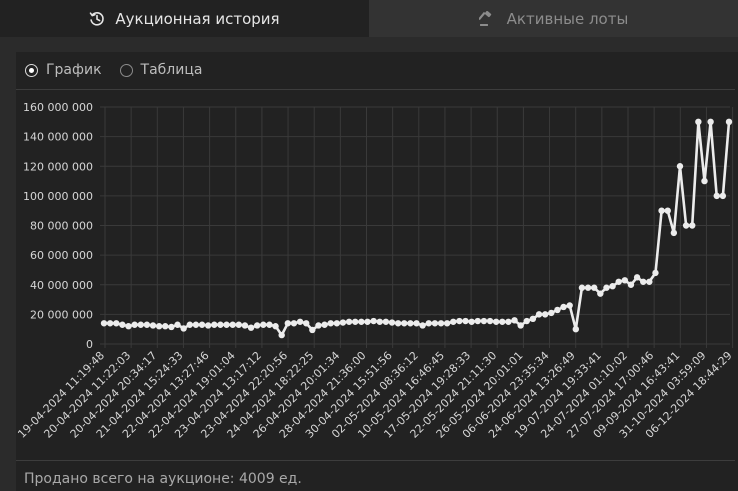  Describe the element at coordinates (375, 460) in the screenshot. I see `divider-bottom` at that location.